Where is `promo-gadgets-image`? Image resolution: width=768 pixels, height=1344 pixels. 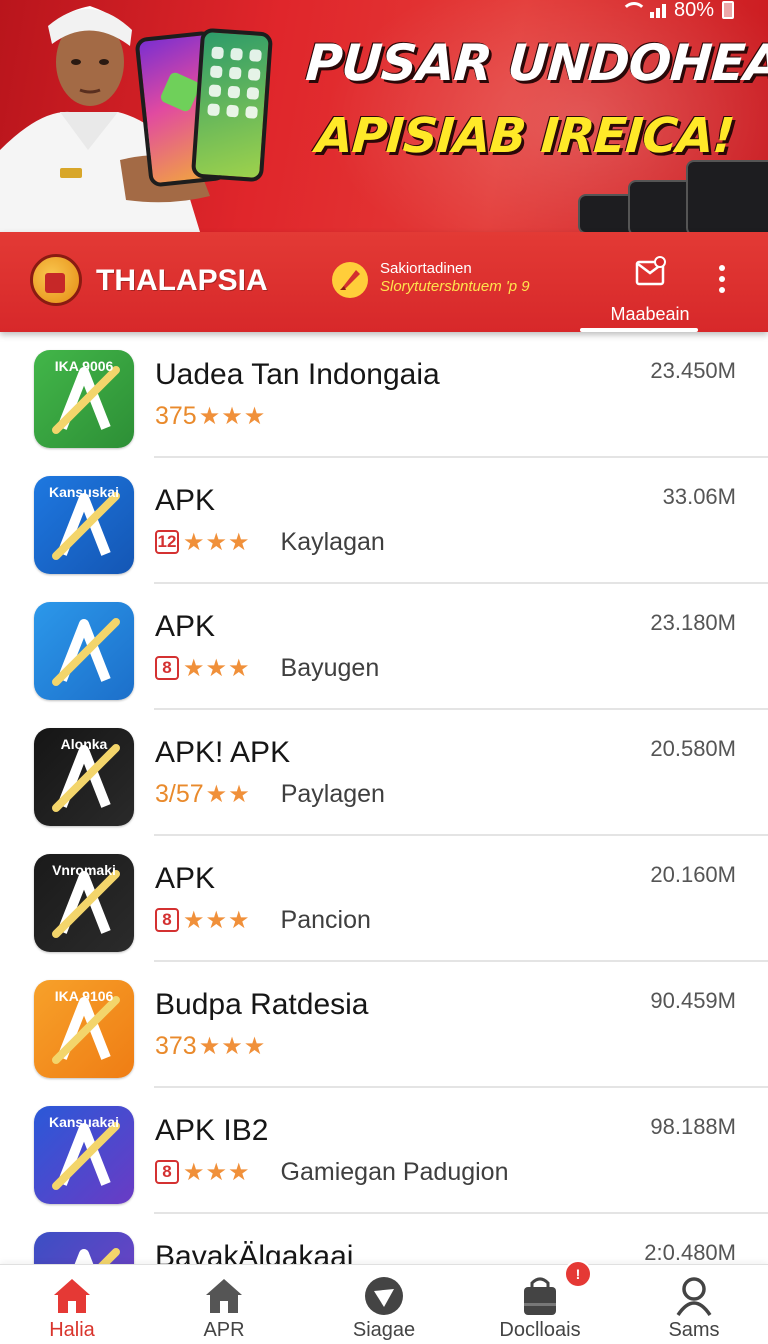
promo-gadgets-image is located at coordinates (668, 191).